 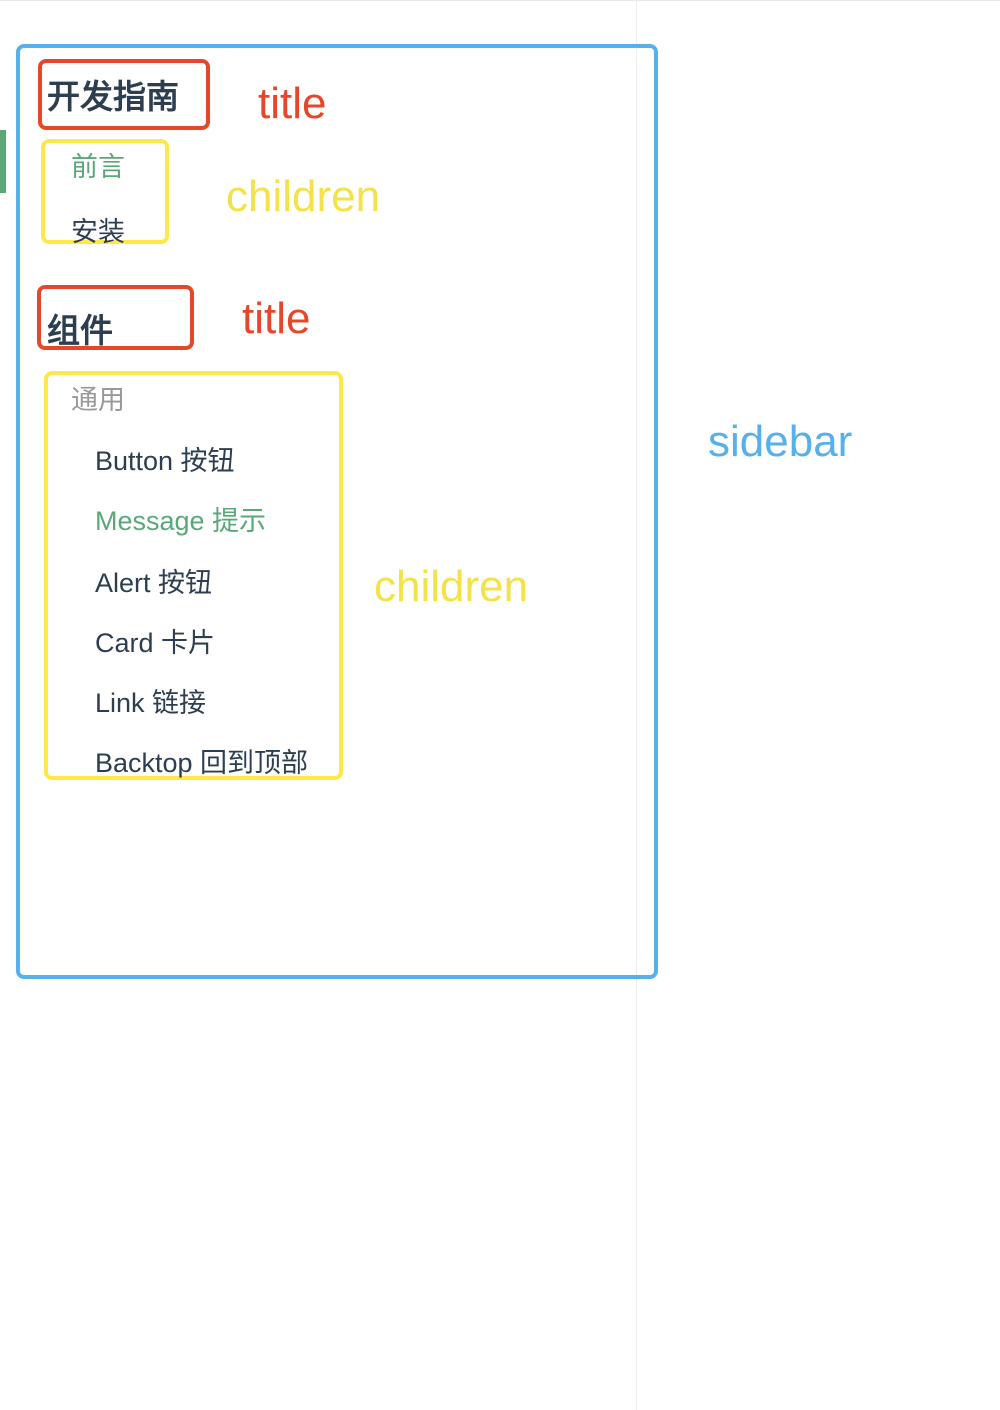 I want to click on section-title-components: 组件, so click(x=80, y=330).